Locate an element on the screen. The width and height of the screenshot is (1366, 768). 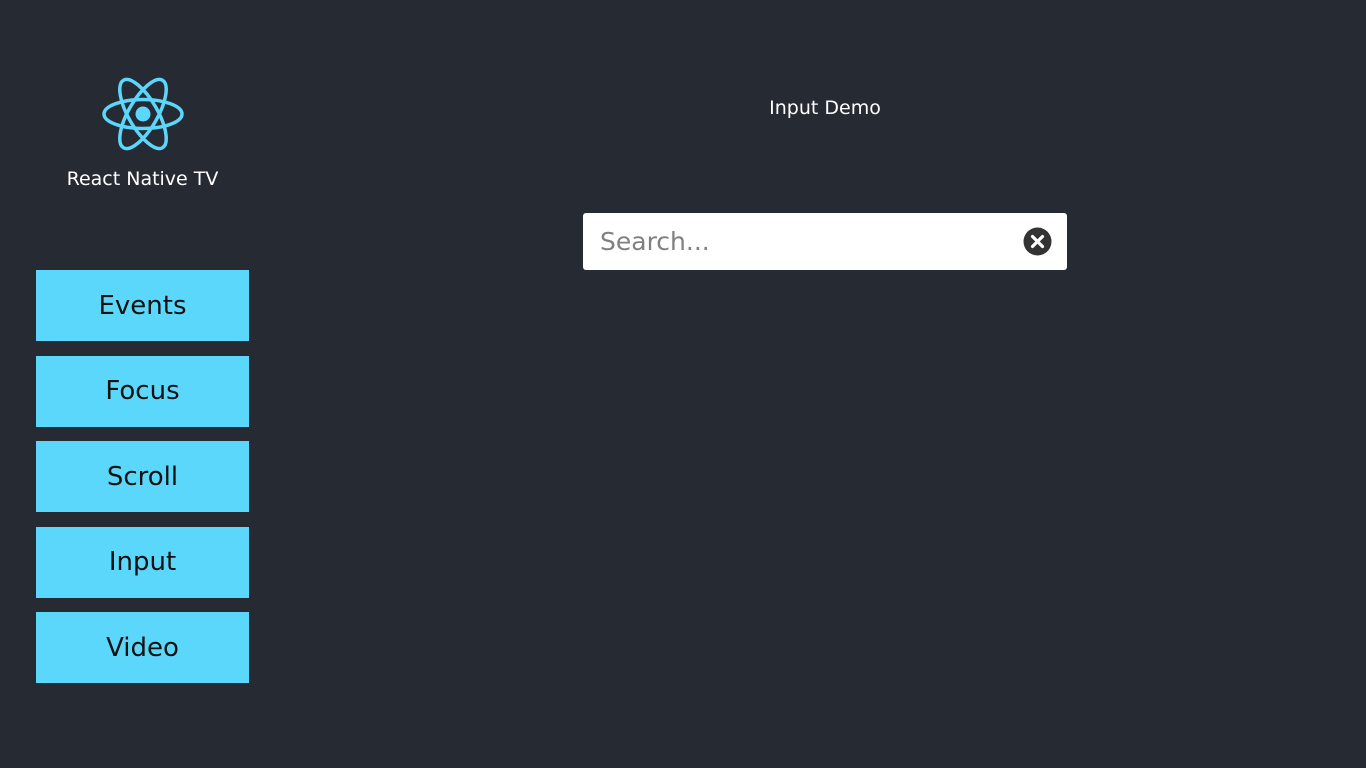
sidebar-nav: Events Focus Scroll Input Video is located at coordinates (142, 484).